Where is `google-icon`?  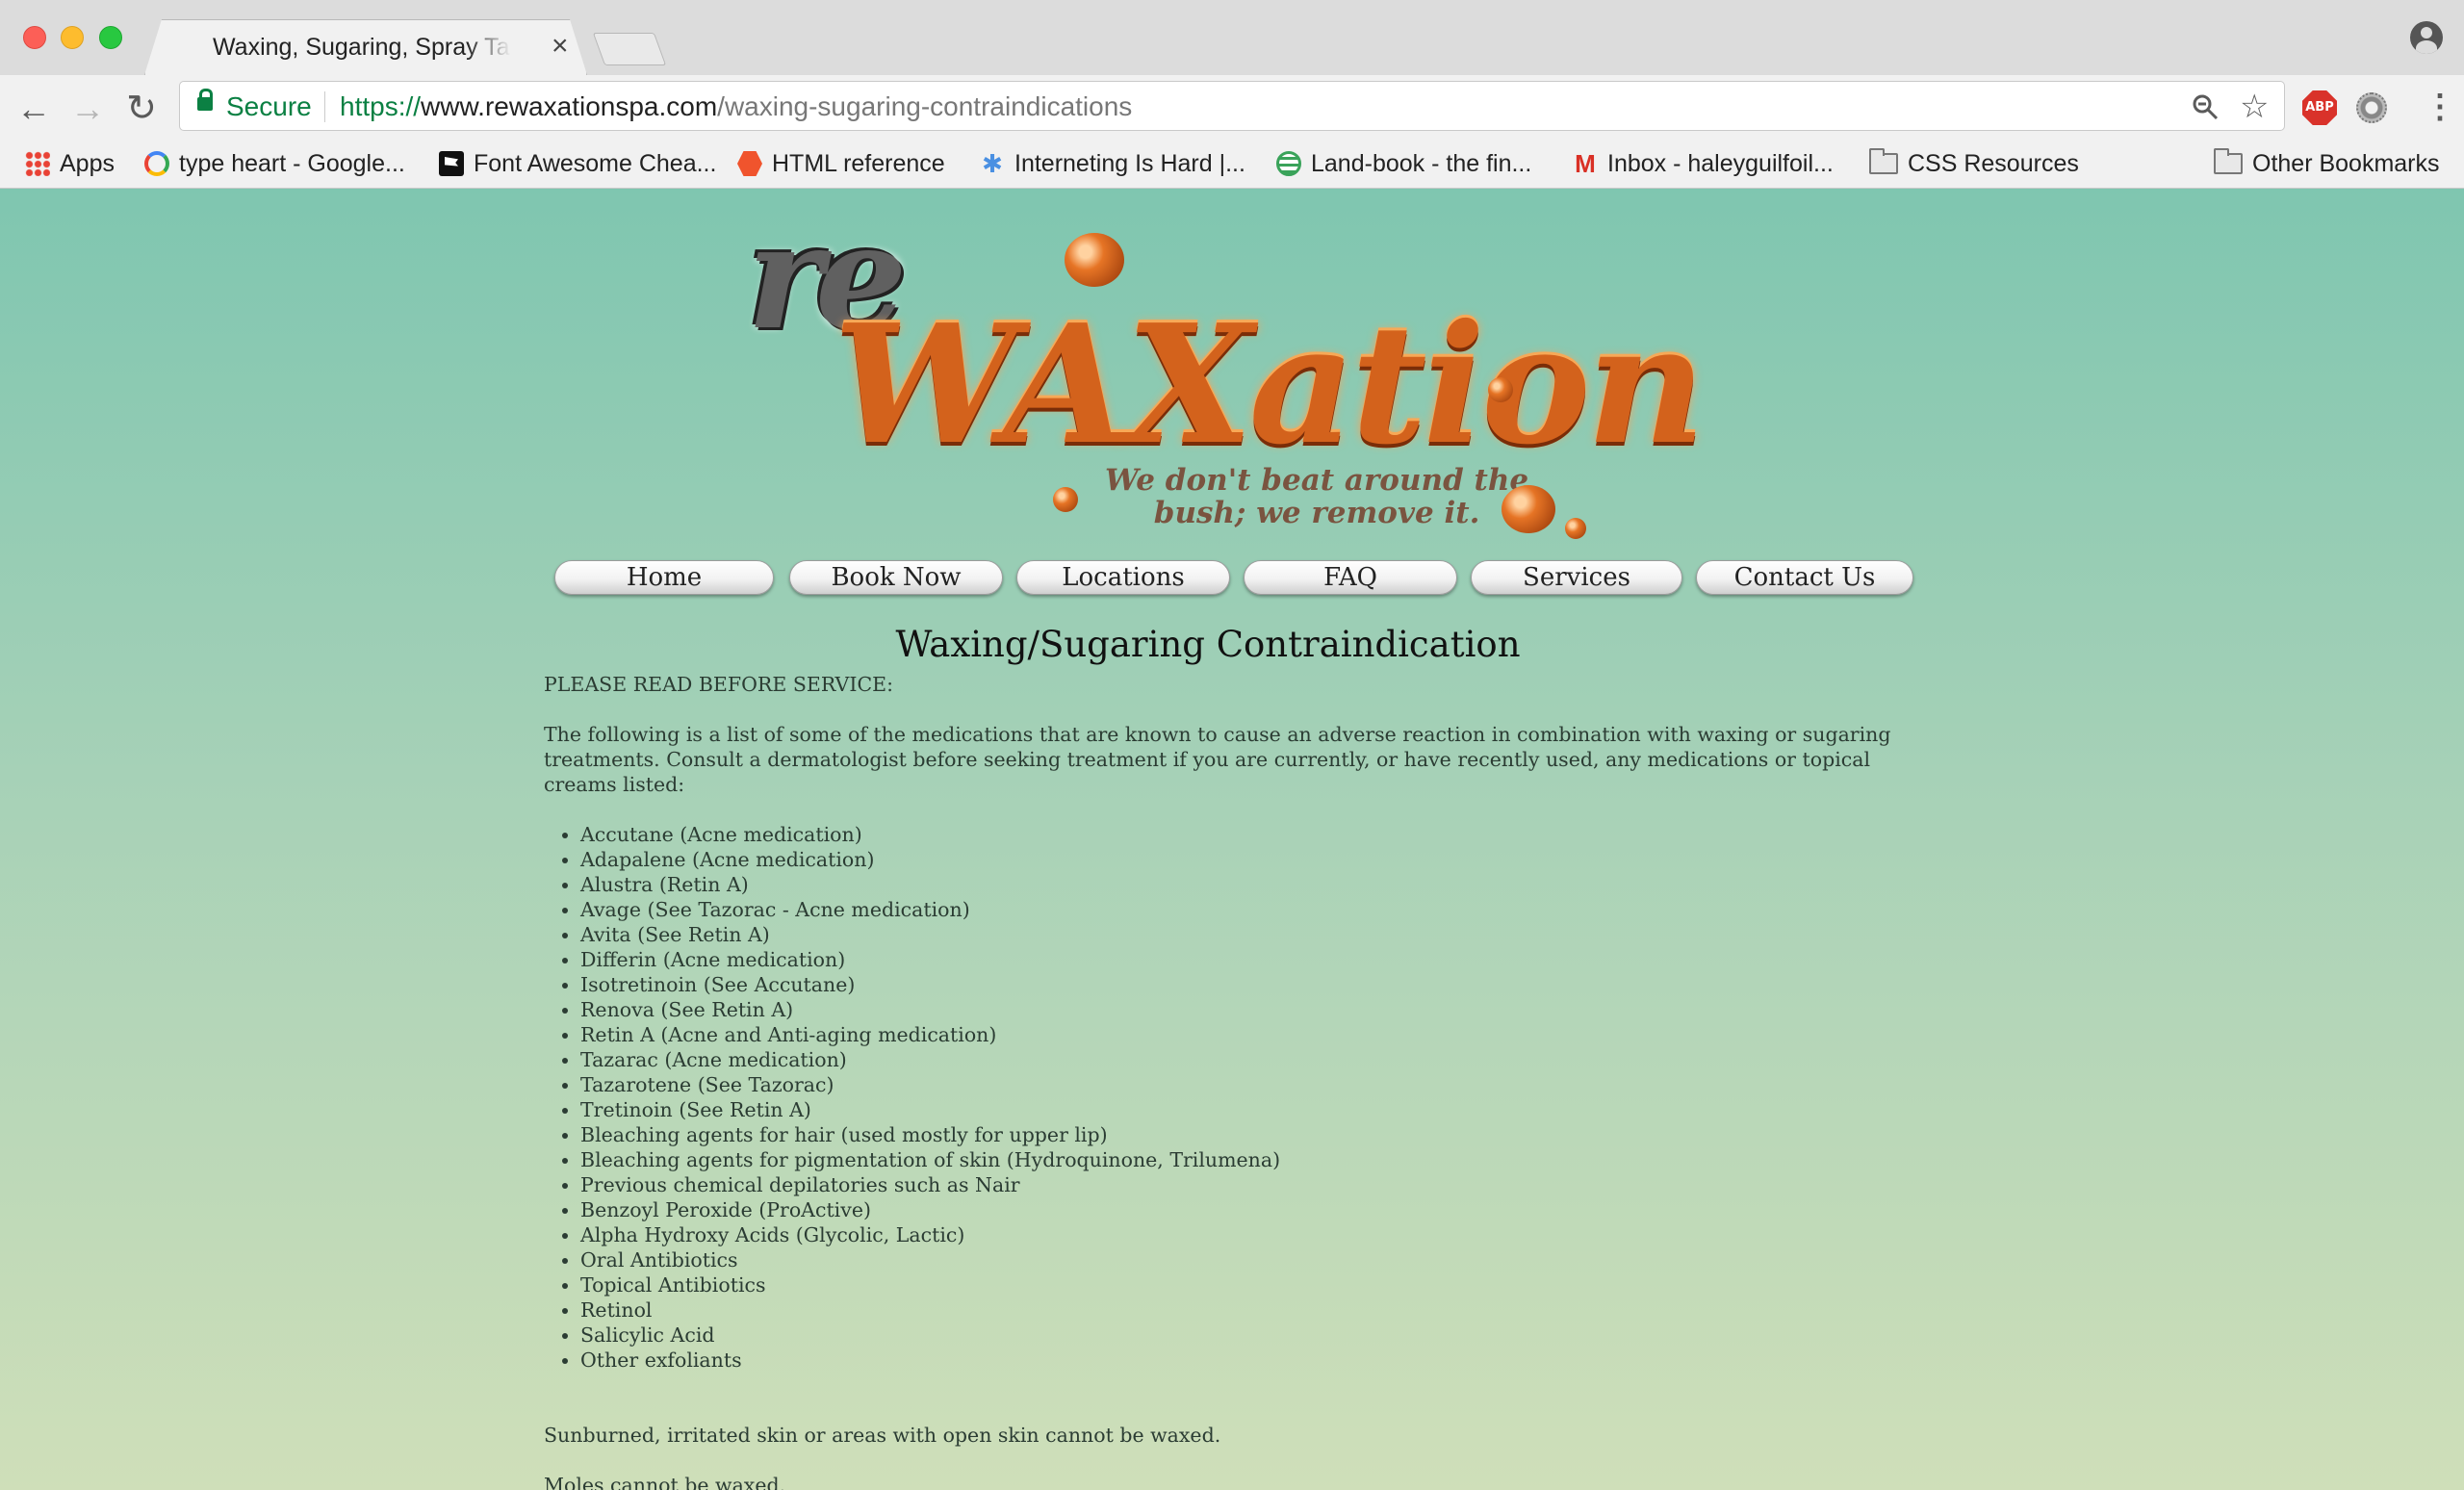 google-icon is located at coordinates (156, 163).